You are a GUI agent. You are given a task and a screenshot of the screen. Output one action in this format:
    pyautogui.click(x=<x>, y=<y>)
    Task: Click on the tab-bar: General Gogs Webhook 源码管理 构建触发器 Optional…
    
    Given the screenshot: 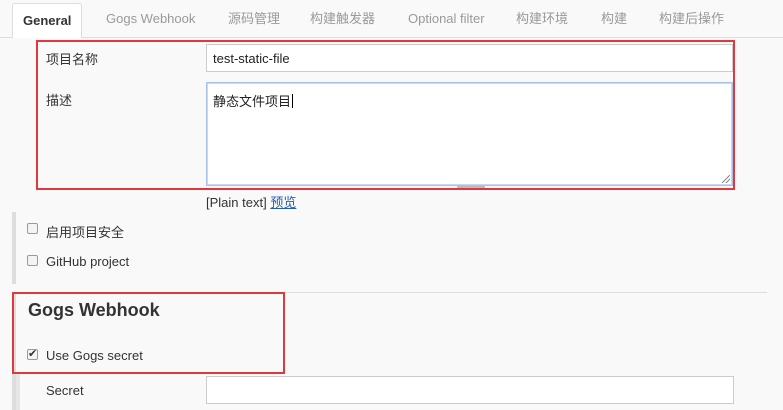 What is the action you would take?
    pyautogui.click(x=391, y=19)
    